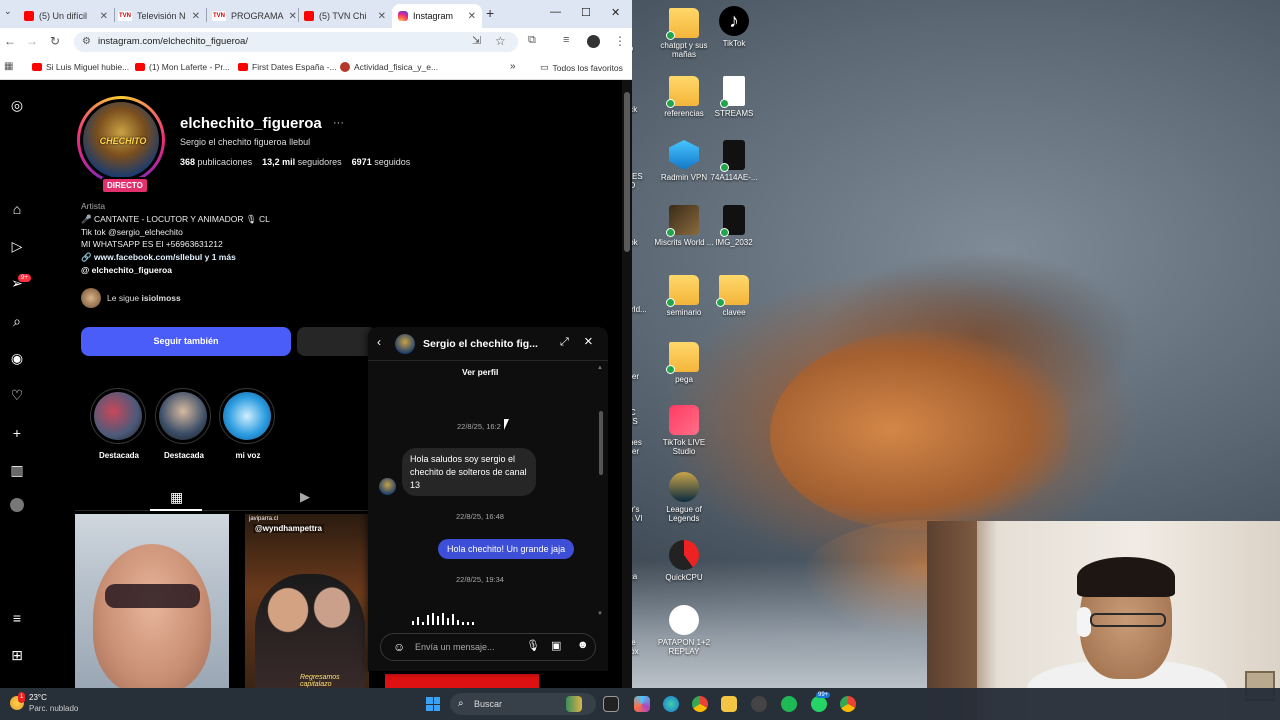 The height and width of the screenshot is (720, 1280). What do you see at coordinates (379, 342) in the screenshot?
I see `back-icon: ‹` at bounding box center [379, 342].